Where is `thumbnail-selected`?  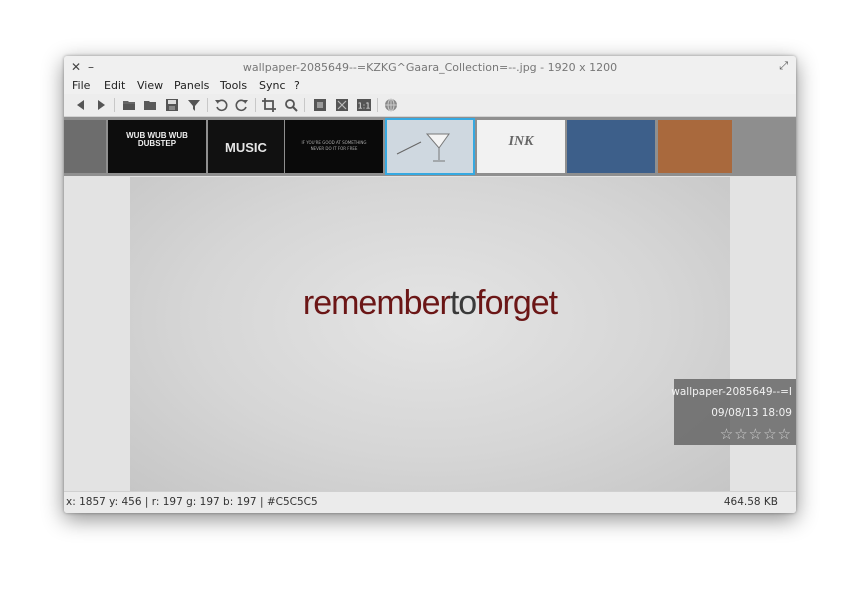 thumbnail-selected is located at coordinates (430, 146).